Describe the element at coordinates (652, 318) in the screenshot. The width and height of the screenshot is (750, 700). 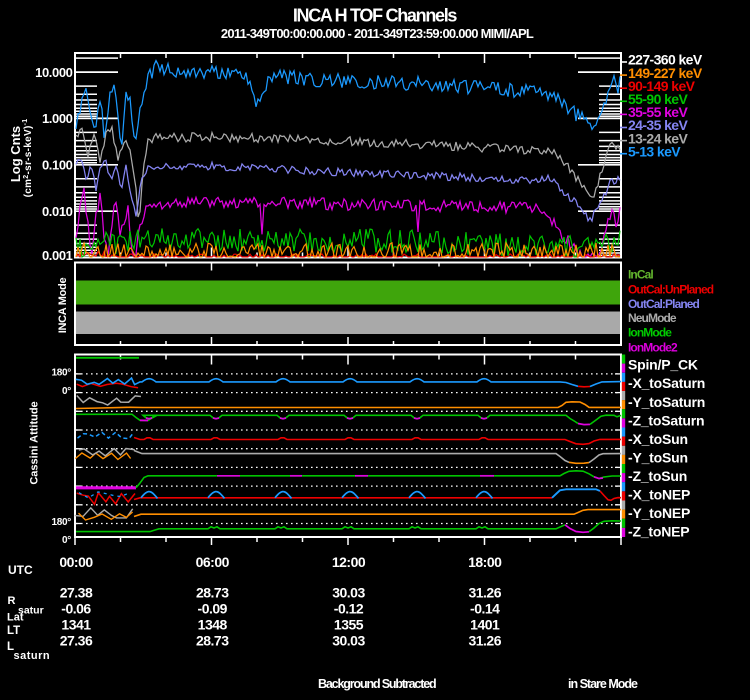
I see `svg-text: NeuMode` at that location.